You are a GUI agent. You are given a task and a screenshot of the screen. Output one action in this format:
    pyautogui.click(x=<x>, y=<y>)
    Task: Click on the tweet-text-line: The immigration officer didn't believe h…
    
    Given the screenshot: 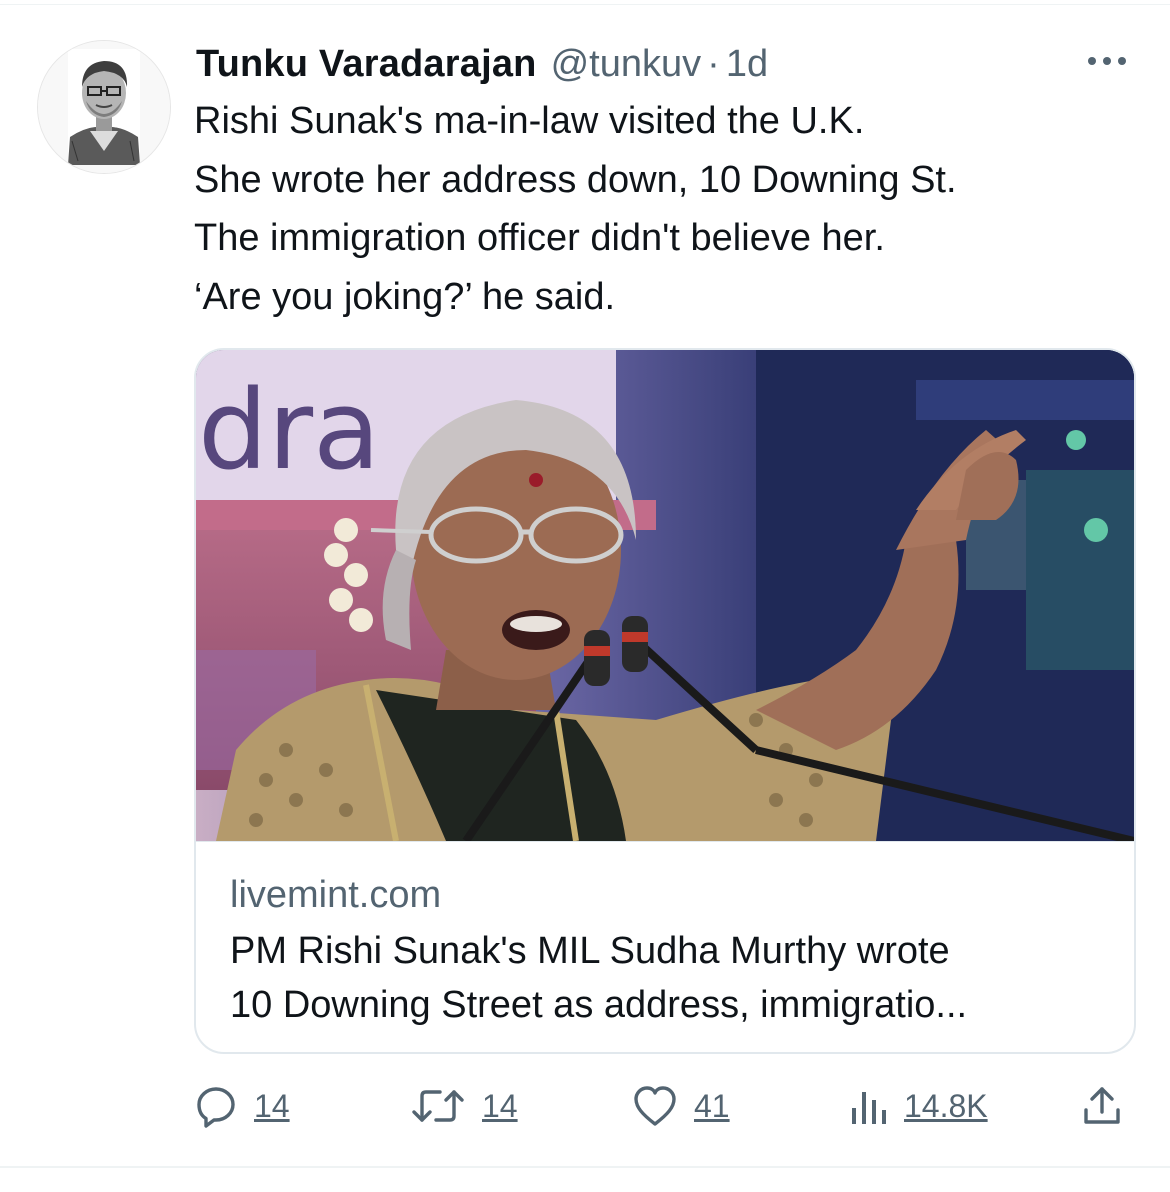 What is the action you would take?
    pyautogui.click(x=539, y=238)
    